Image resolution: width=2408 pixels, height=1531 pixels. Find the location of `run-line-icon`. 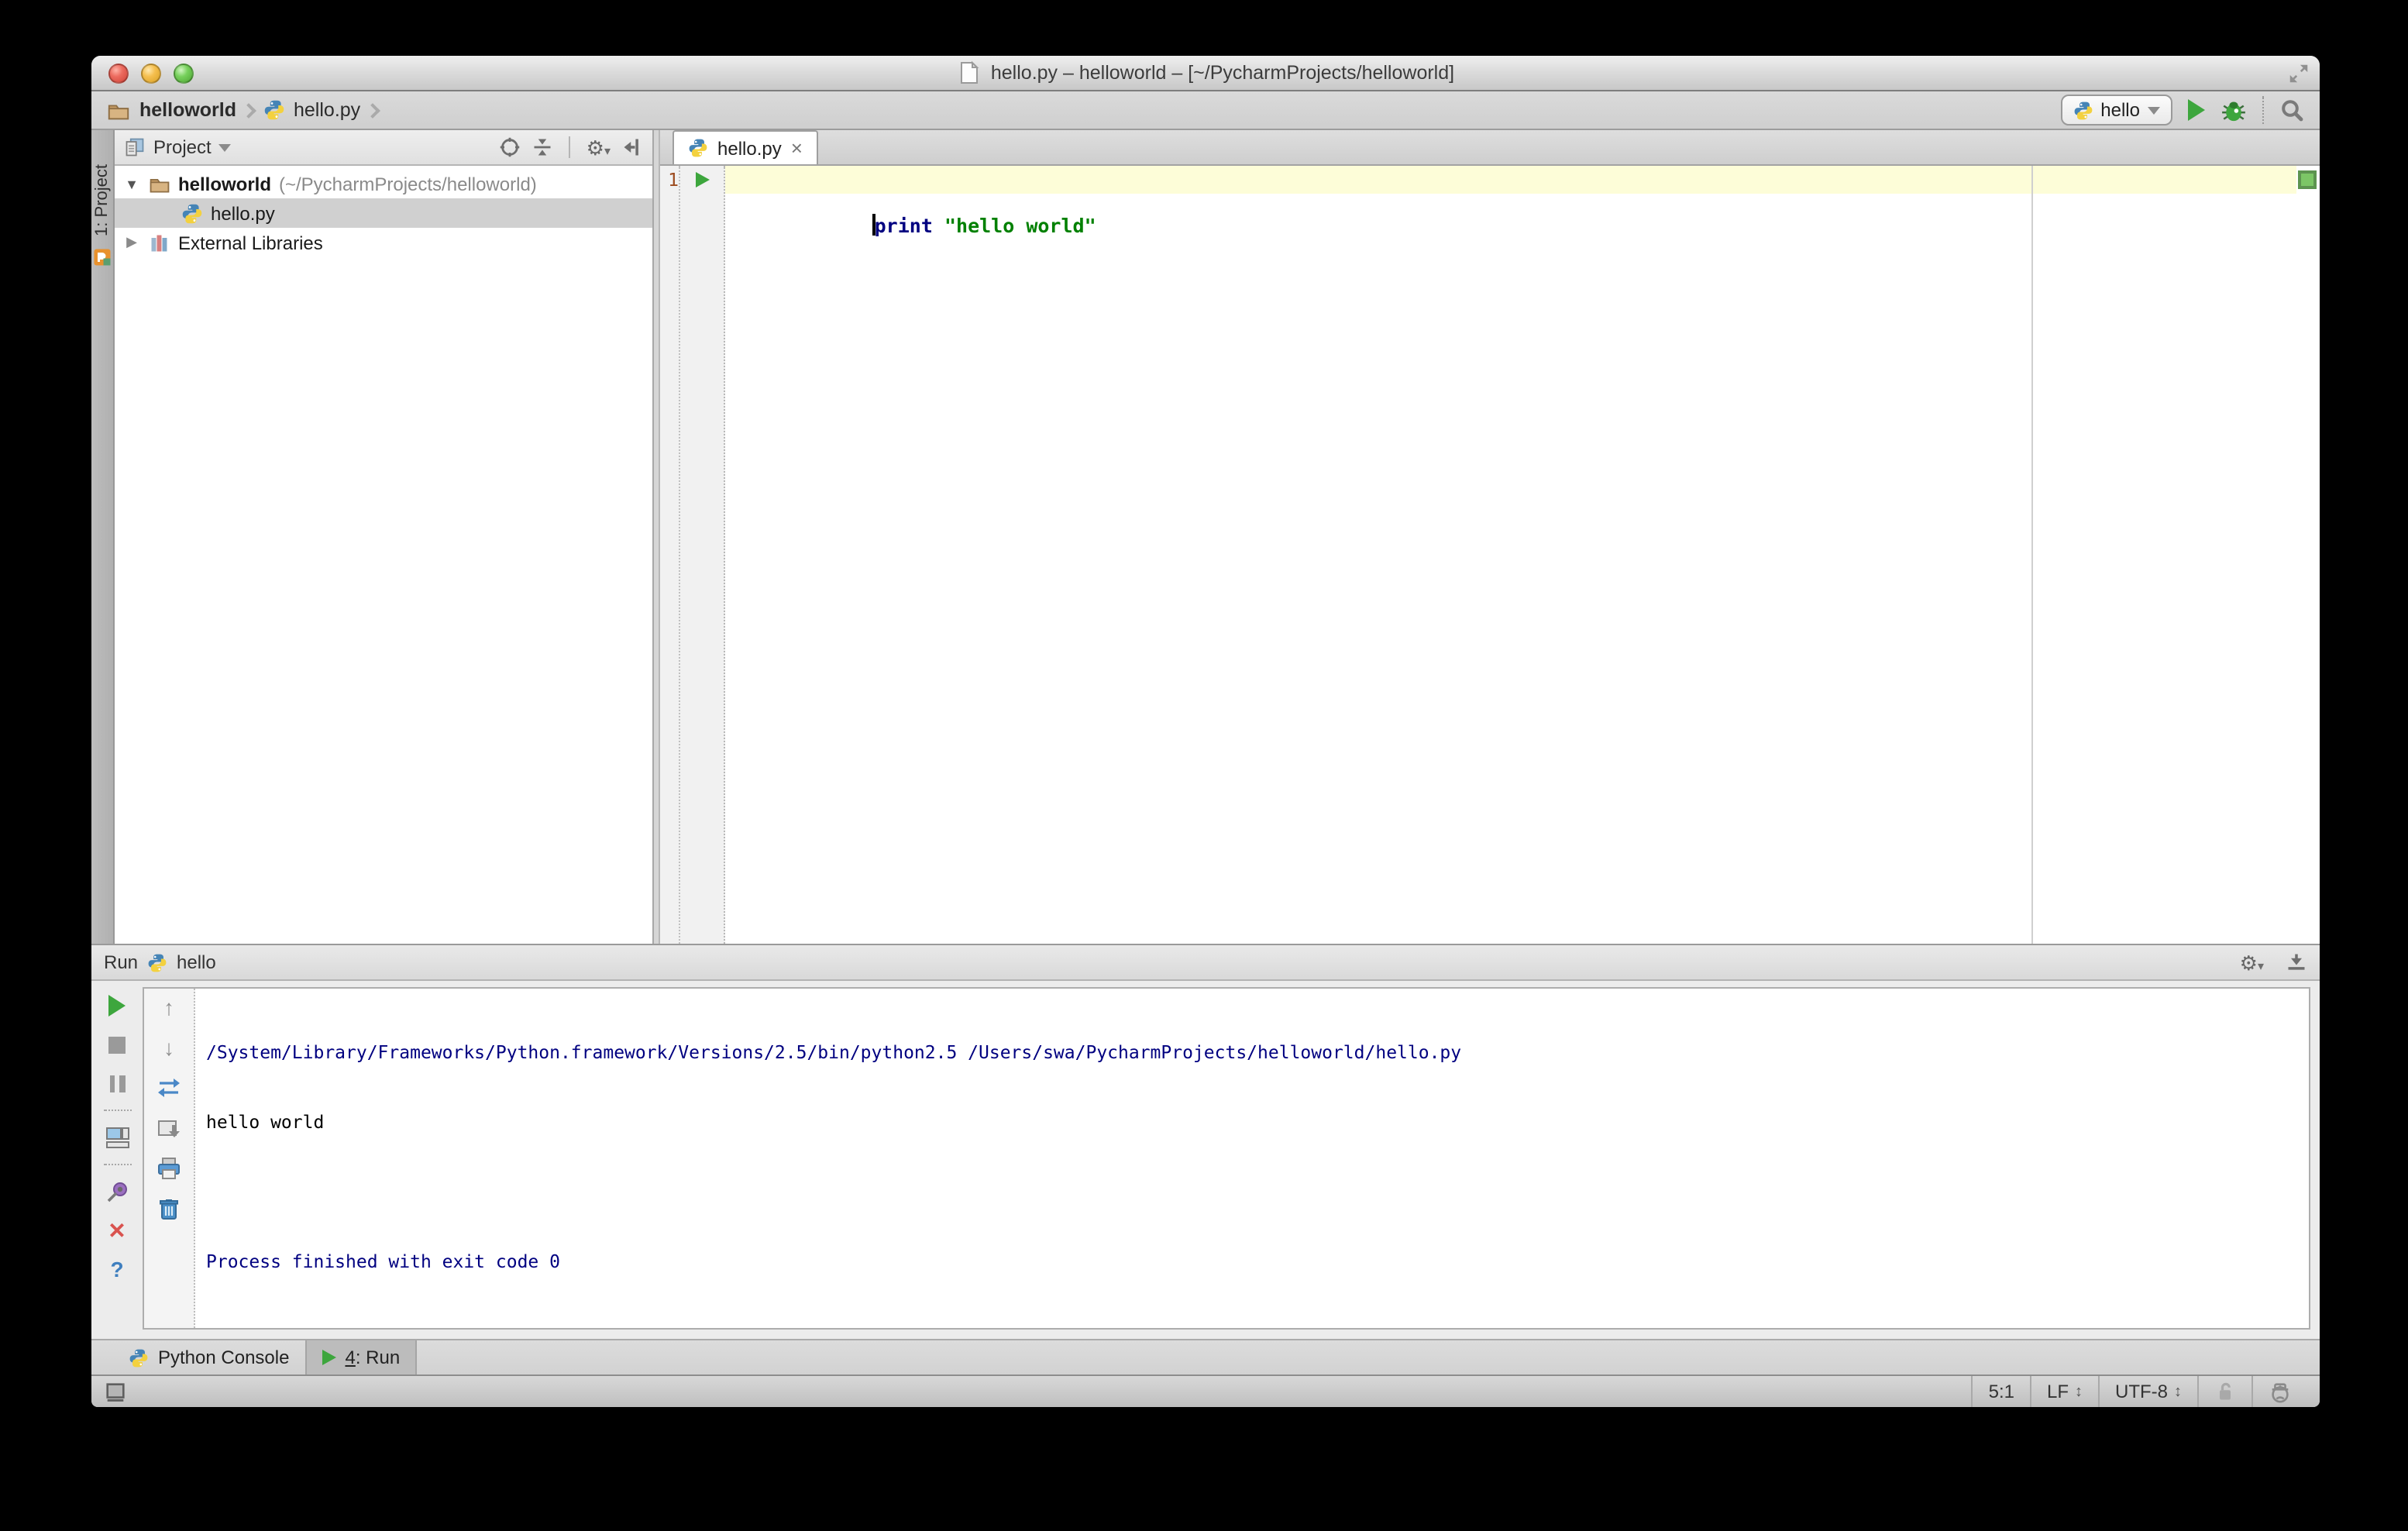

run-line-icon is located at coordinates (702, 180).